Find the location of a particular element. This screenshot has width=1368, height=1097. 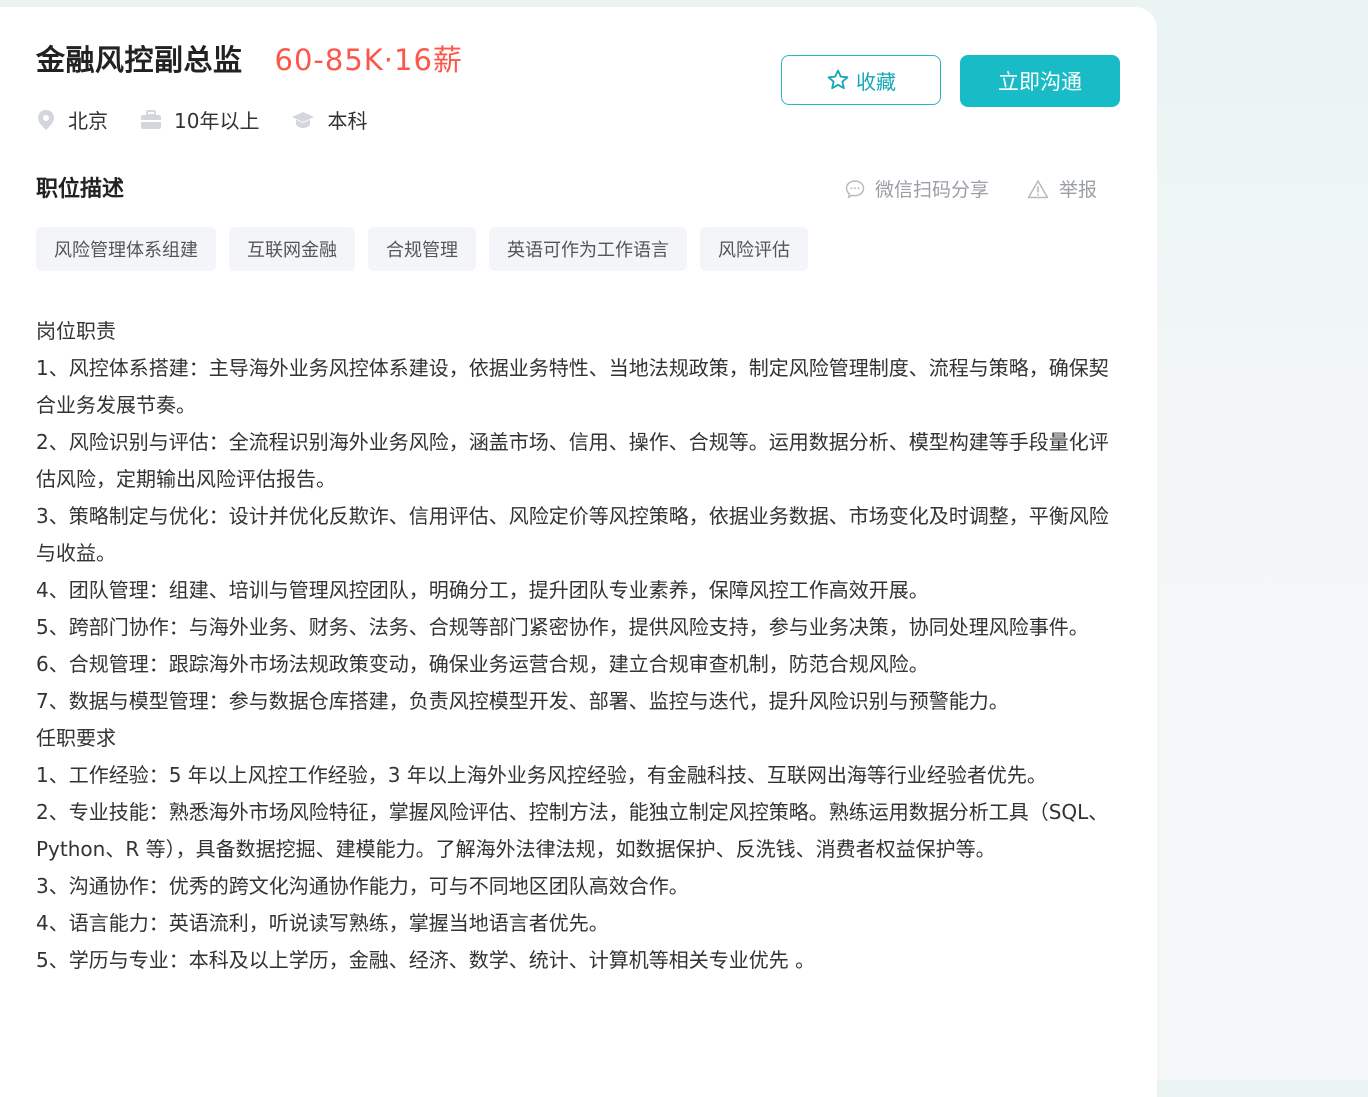

warning-icon is located at coordinates (1038, 188).